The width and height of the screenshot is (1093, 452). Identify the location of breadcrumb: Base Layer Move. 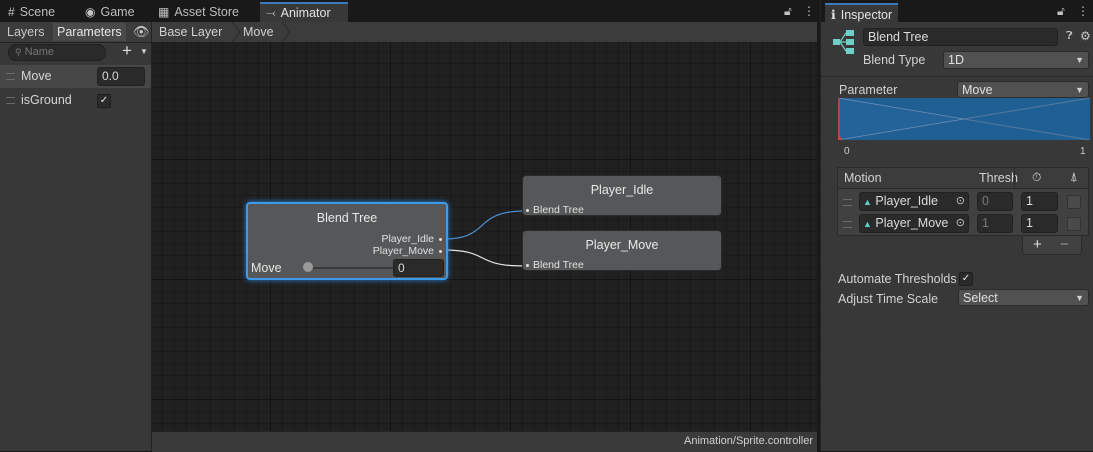
(484, 32).